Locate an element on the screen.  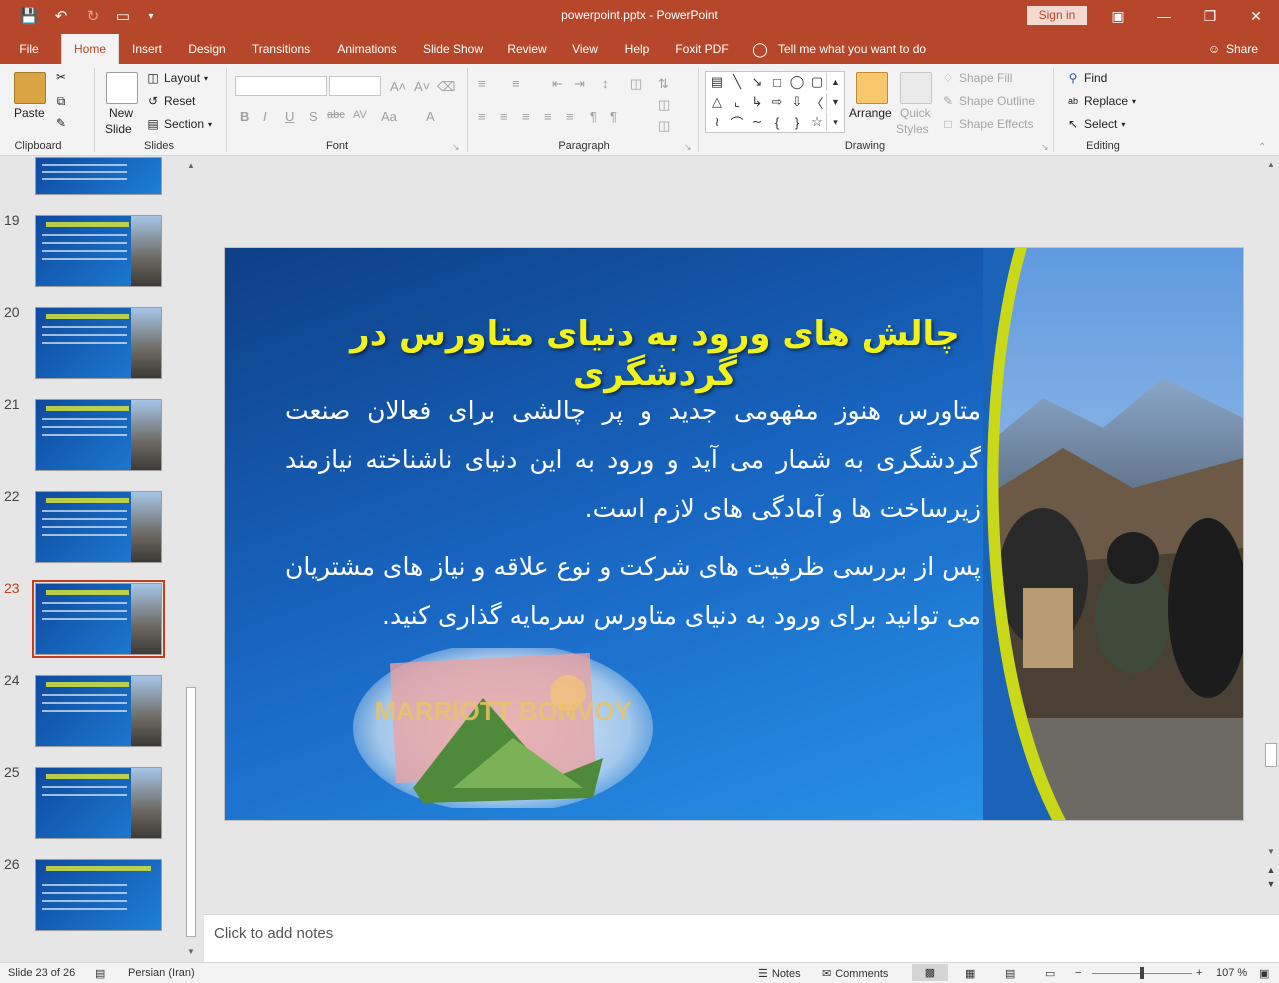
language-indicator: Persian (Iran) is located at coordinates (161, 973).